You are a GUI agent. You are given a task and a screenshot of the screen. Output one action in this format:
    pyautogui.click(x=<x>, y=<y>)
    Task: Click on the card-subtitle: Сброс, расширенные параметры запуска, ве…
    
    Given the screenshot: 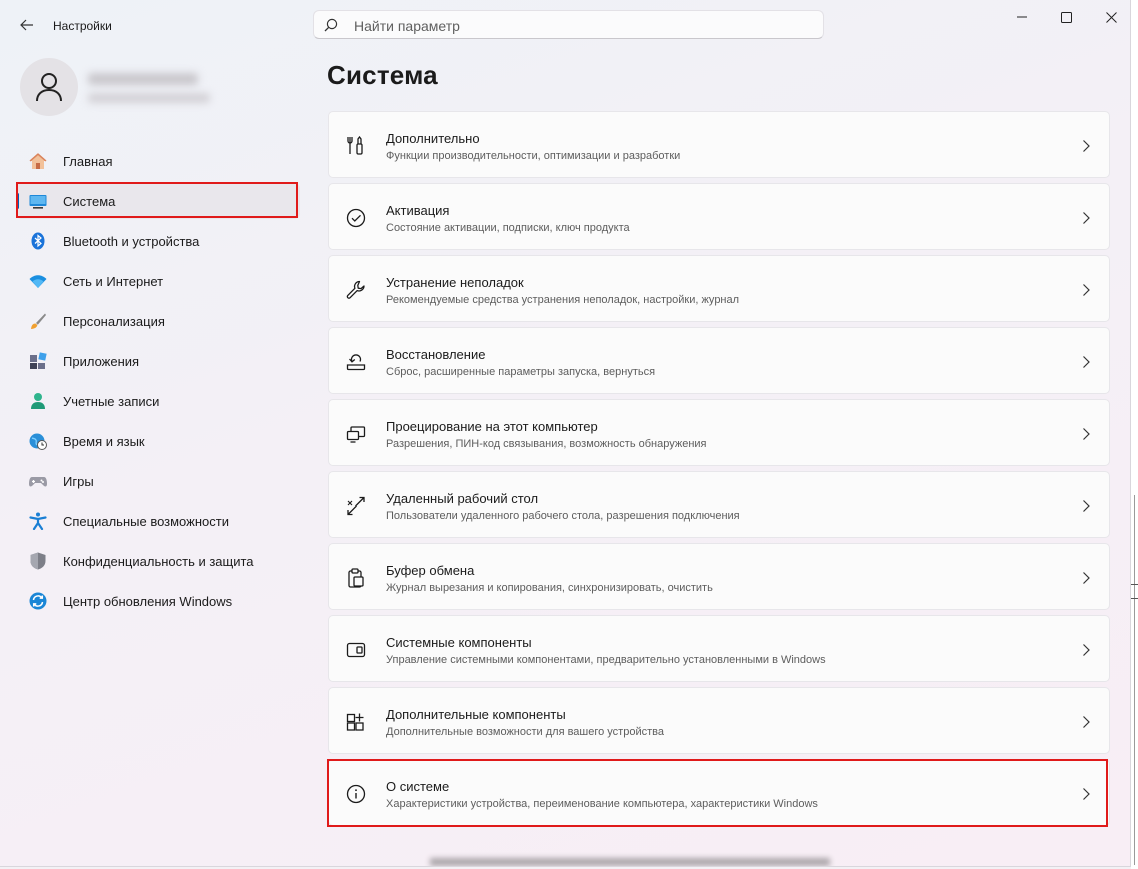 What is the action you would take?
    pyautogui.click(x=521, y=372)
    